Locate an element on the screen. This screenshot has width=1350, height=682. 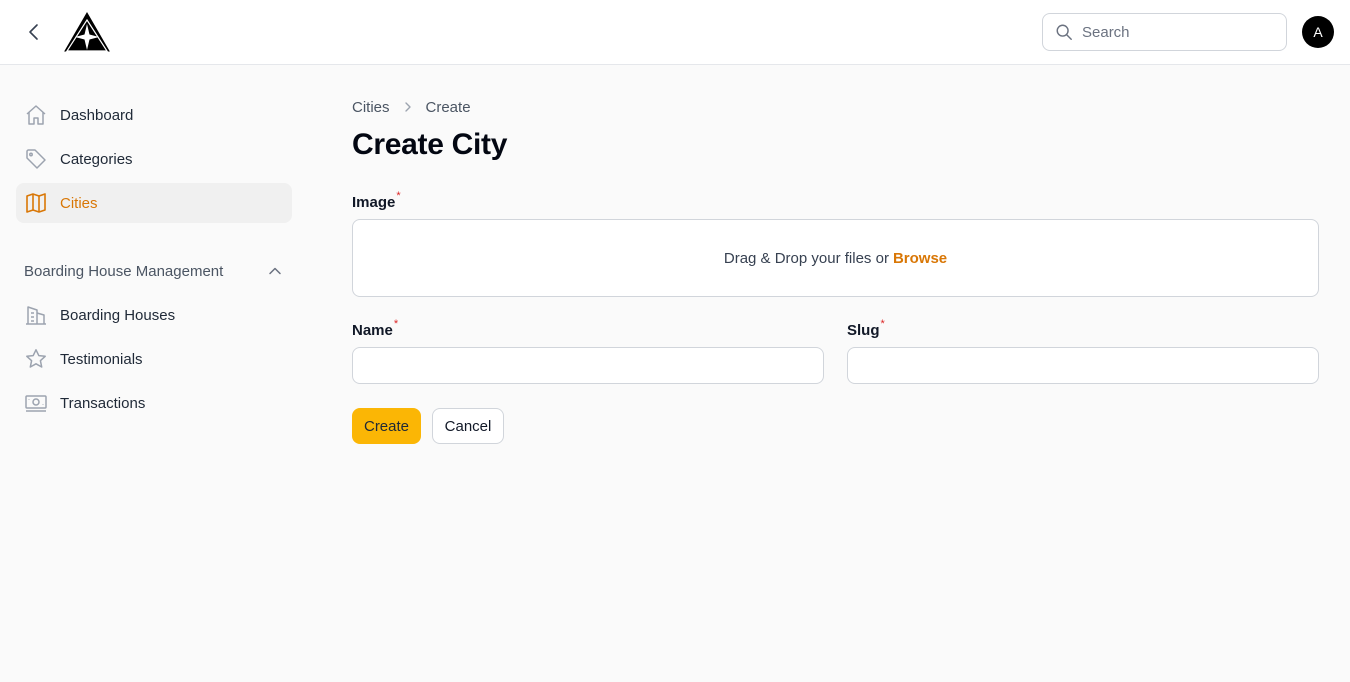
breadcrumb-item-cities: Cities is located at coordinates (371, 107).